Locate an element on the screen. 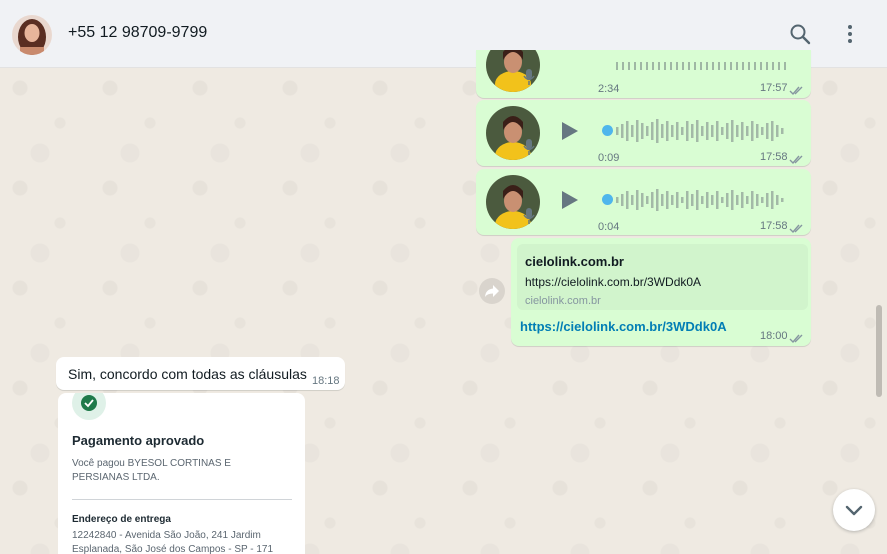 Image resolution: width=887 pixels, height=554 pixels. voice-duration: 0:04 is located at coordinates (609, 227).